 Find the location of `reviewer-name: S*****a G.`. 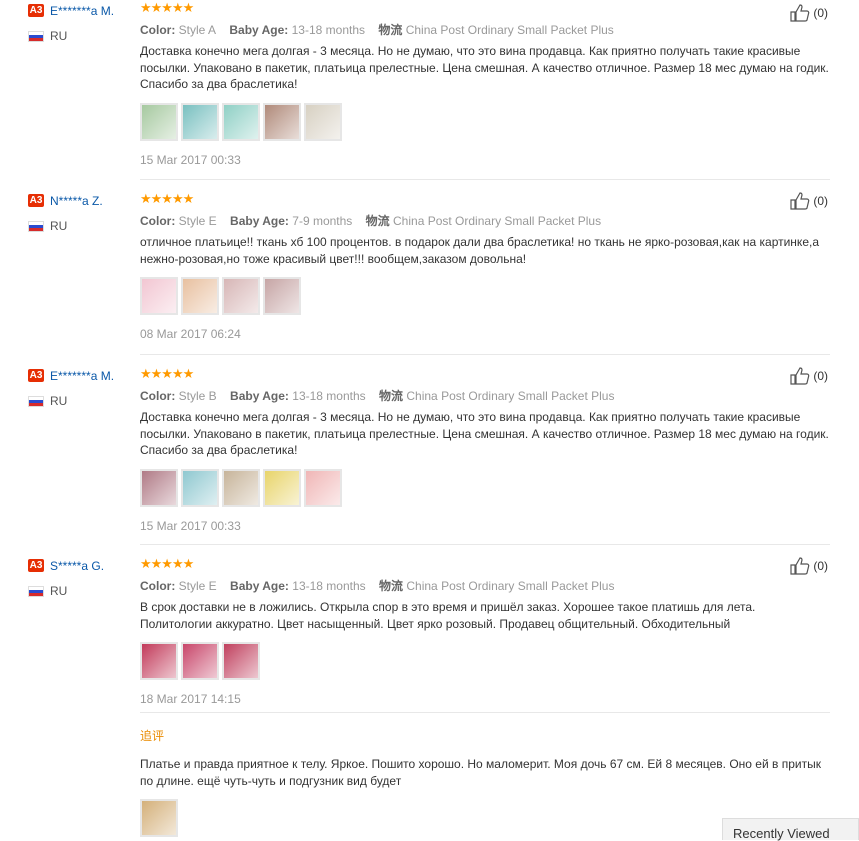

reviewer-name: S*****a G. is located at coordinates (77, 566).